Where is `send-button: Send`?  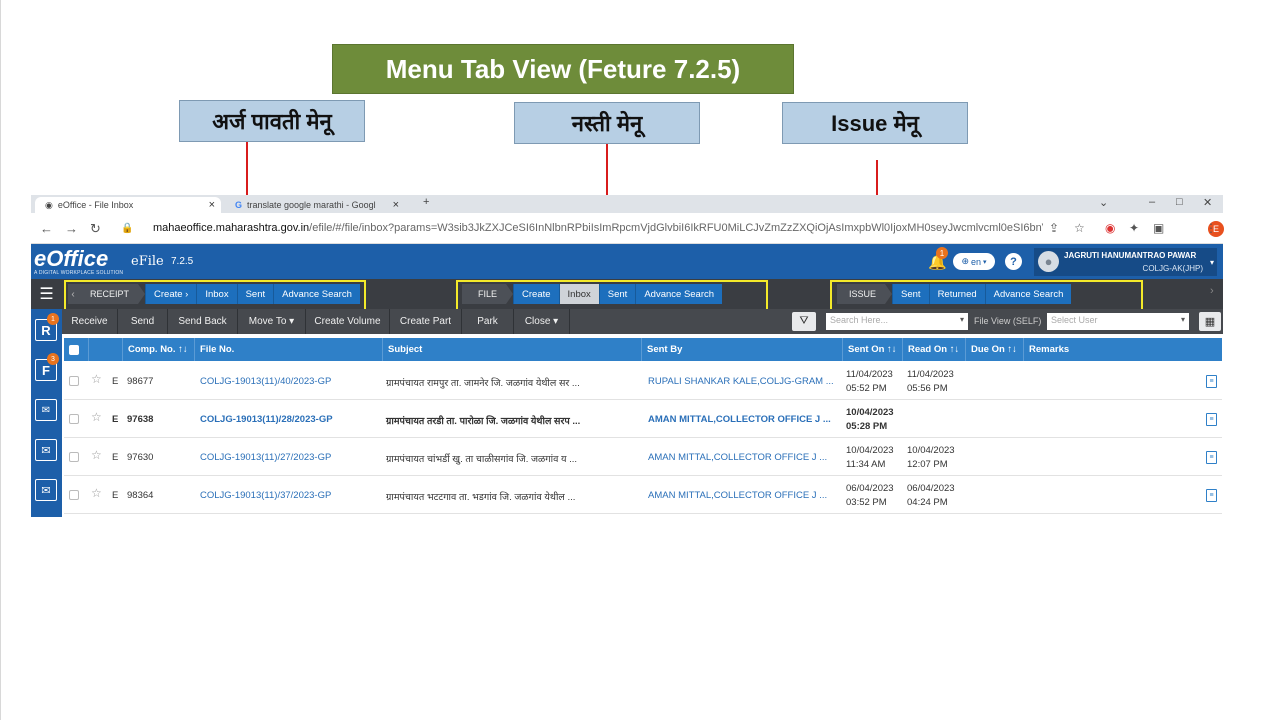 send-button: Send is located at coordinates (143, 321).